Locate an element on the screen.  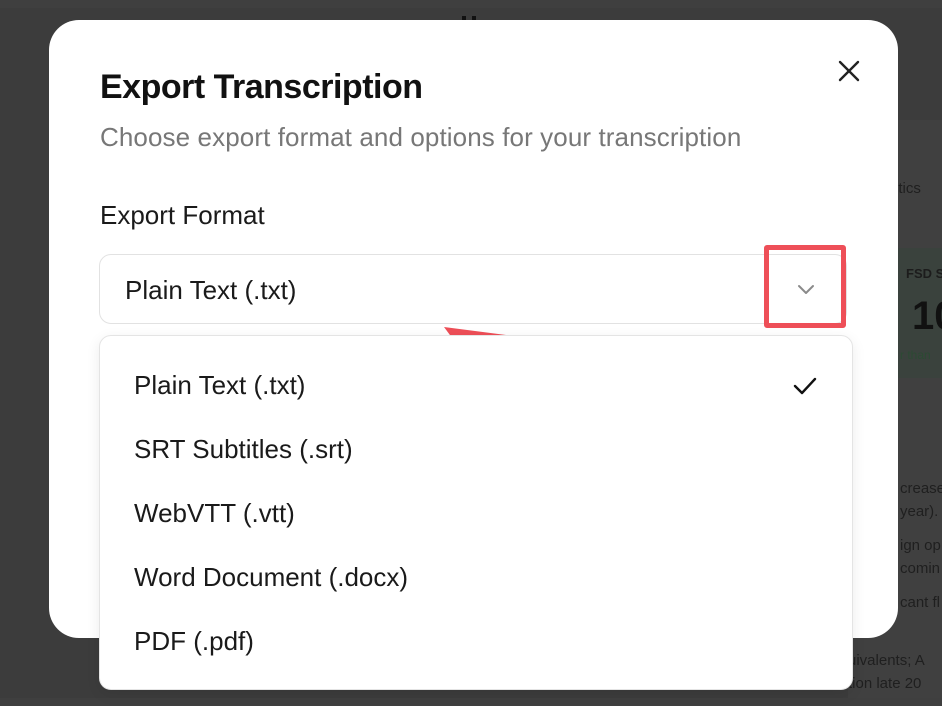
format-option-vtt: WebVTT (.vtt) is located at coordinates (476, 513).